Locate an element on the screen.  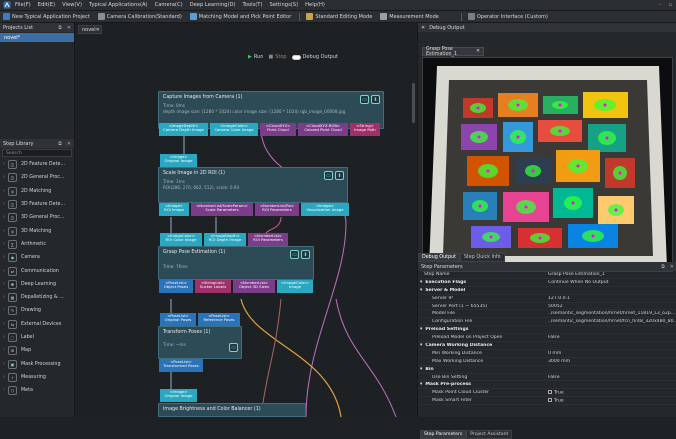
menu-help: Help(H) is located at coordinates (315, 5).